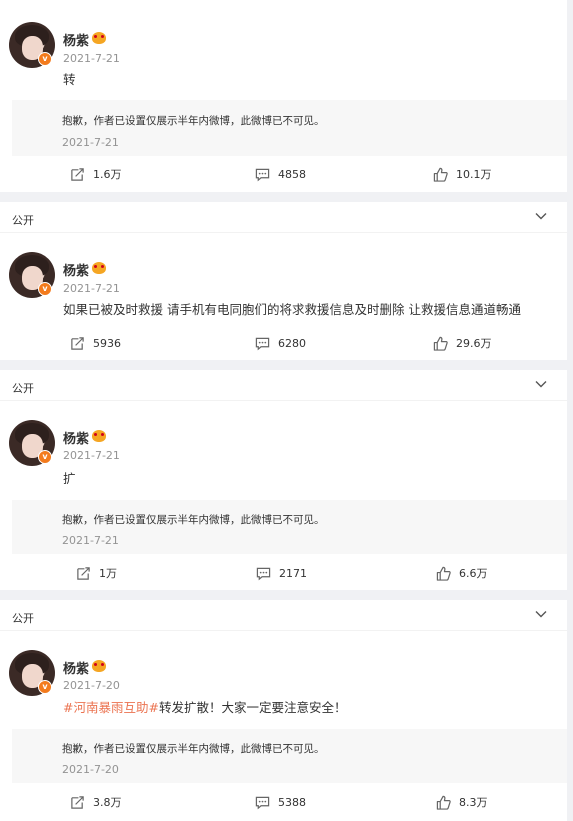  I want to click on repost-button: 1万, so click(96, 573).